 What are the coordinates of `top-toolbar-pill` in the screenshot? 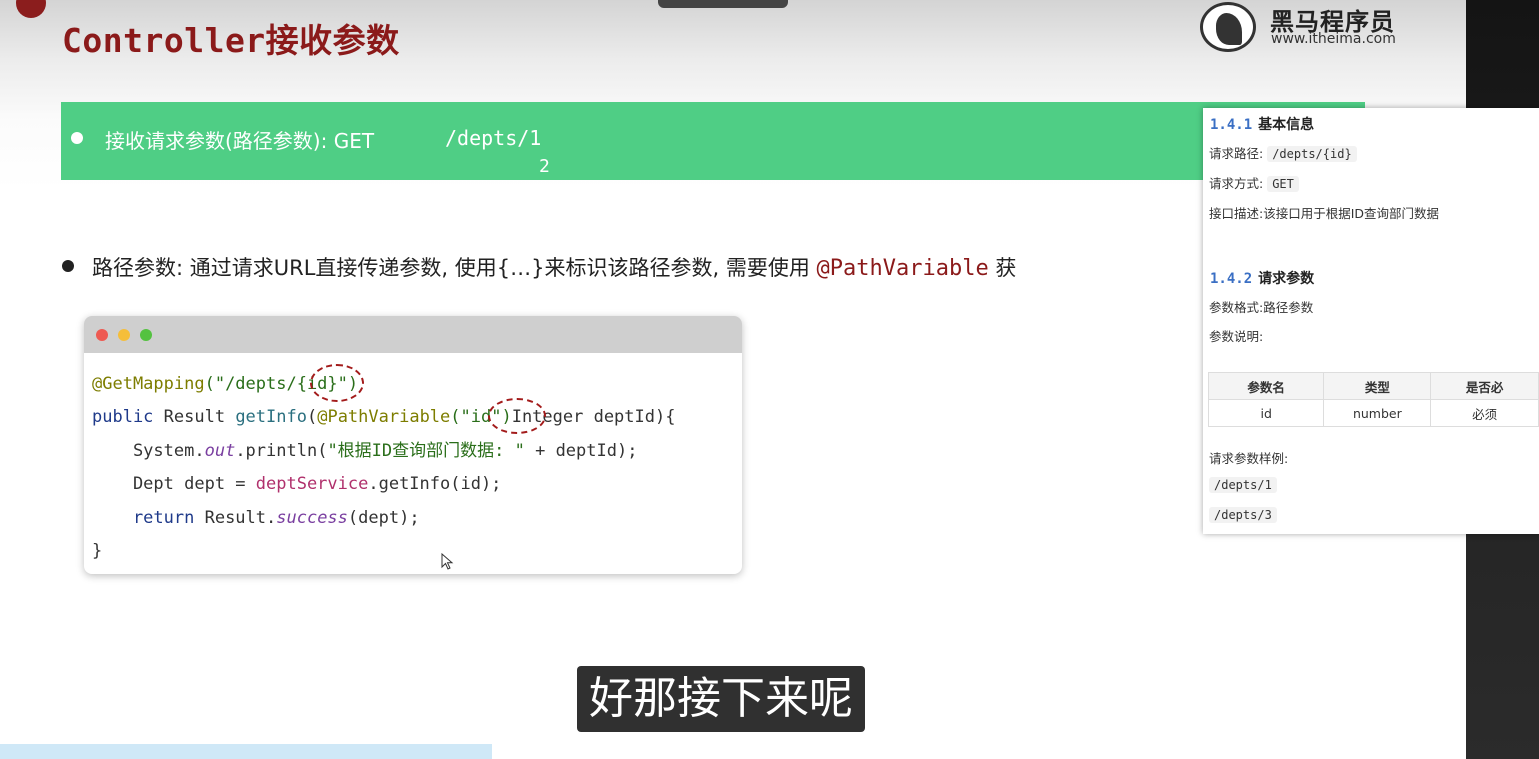 It's located at (723, 4).